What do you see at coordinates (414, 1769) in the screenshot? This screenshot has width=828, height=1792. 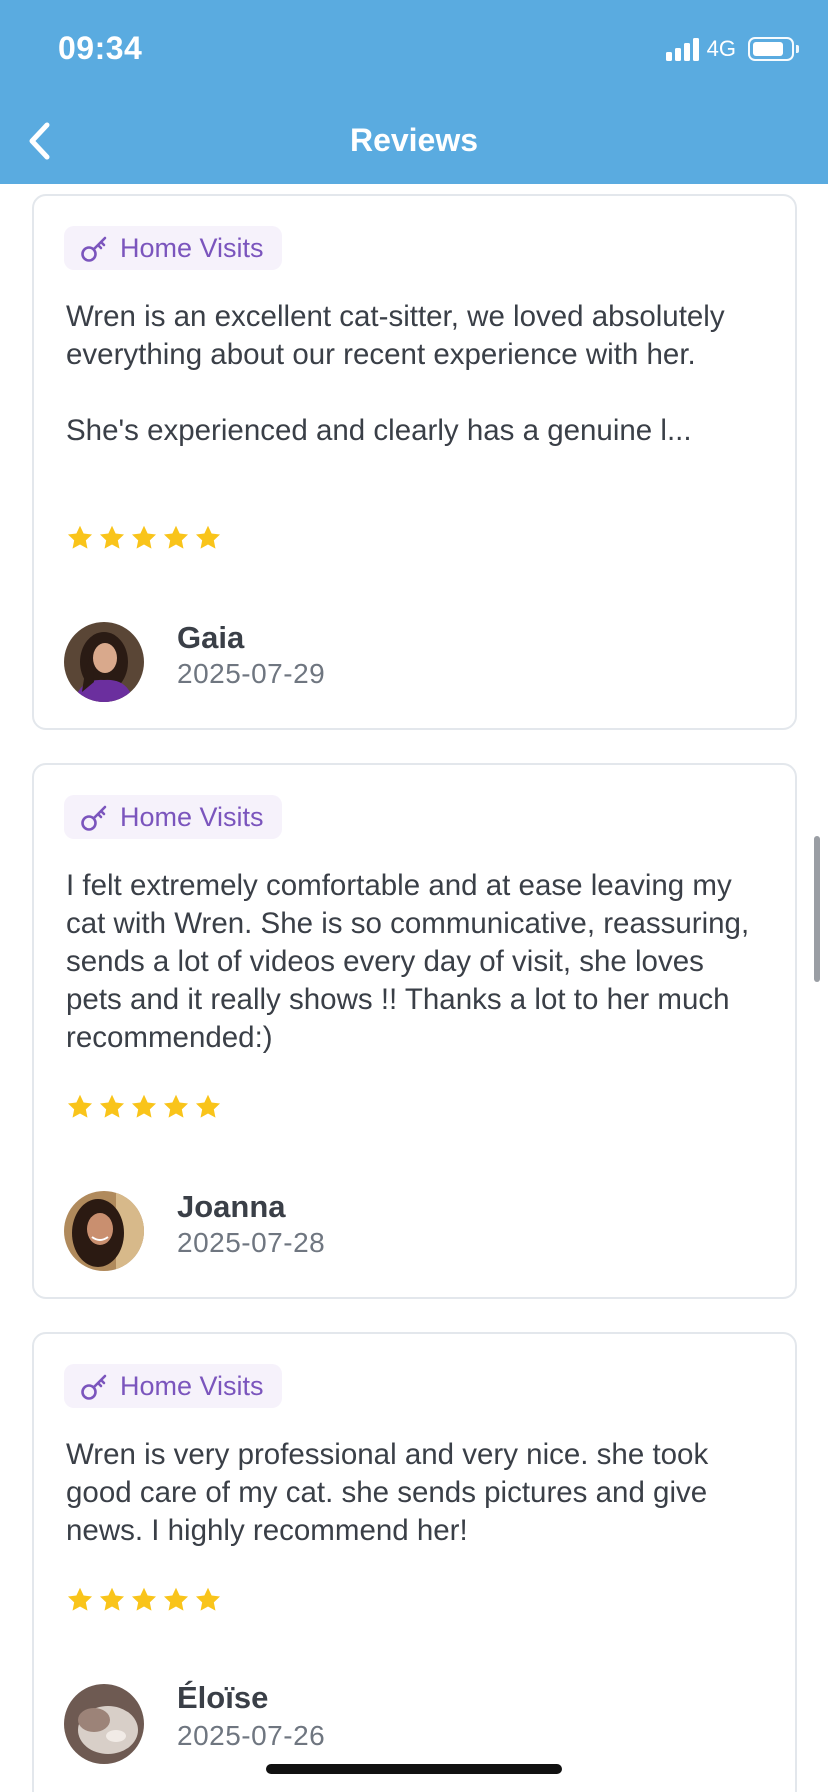 I see `home-indicator` at bounding box center [414, 1769].